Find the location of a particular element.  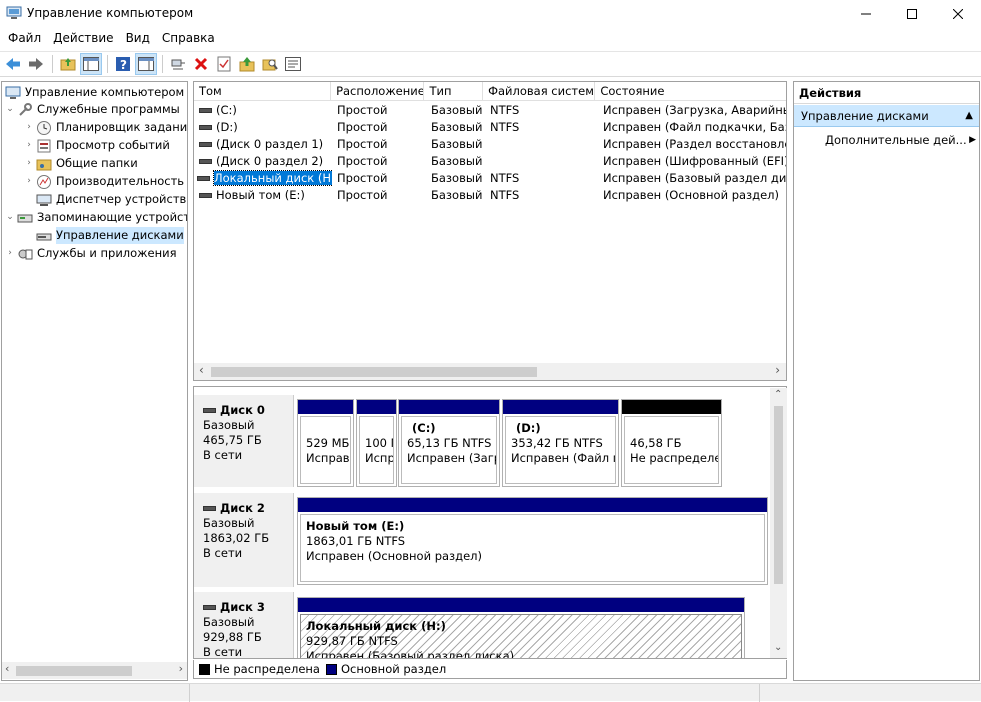

volume-status: Исправен (Шифрованный (EFI) си is located at coordinates (695, 161).